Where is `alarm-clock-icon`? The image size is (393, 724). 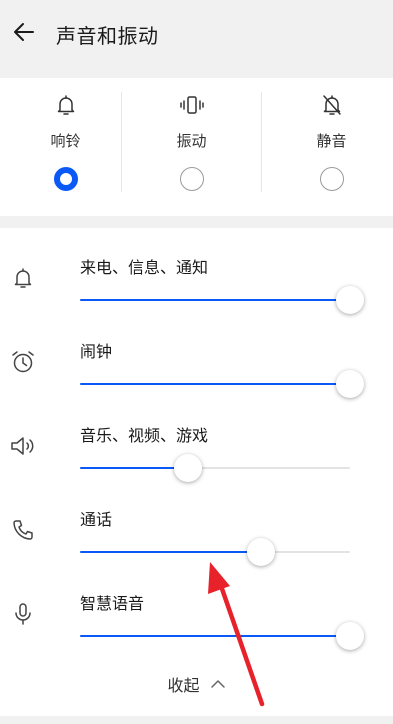 alarm-clock-icon is located at coordinates (23, 362).